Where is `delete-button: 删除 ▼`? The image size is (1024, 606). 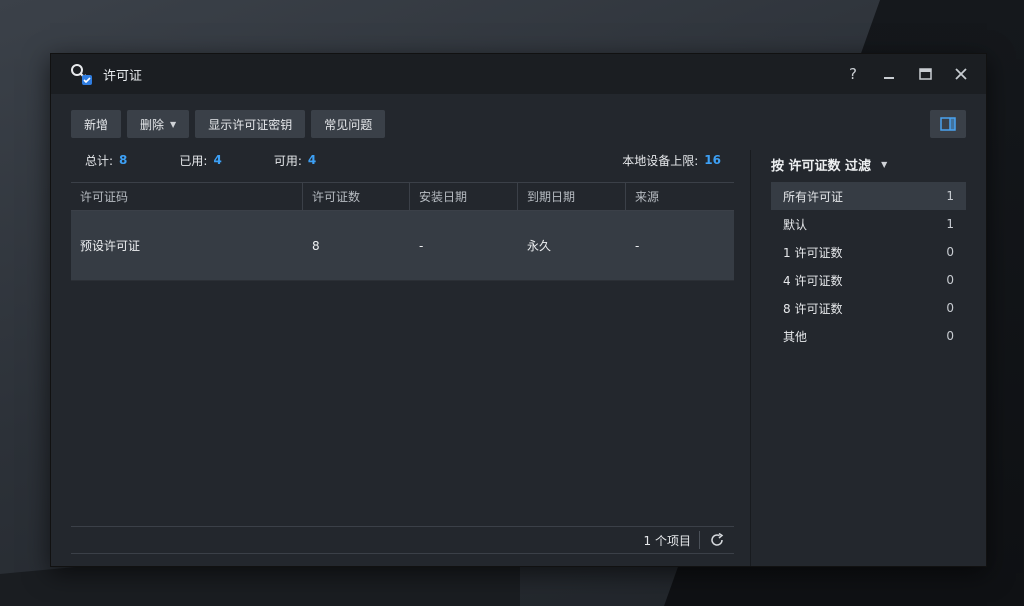
delete-button: 删除 ▼ is located at coordinates (158, 124).